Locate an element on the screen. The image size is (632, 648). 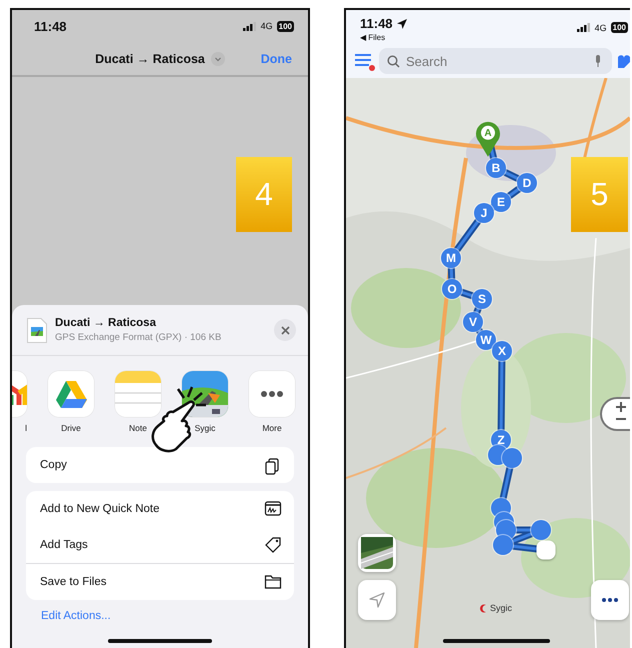
app-label: More is located at coordinates (272, 428).